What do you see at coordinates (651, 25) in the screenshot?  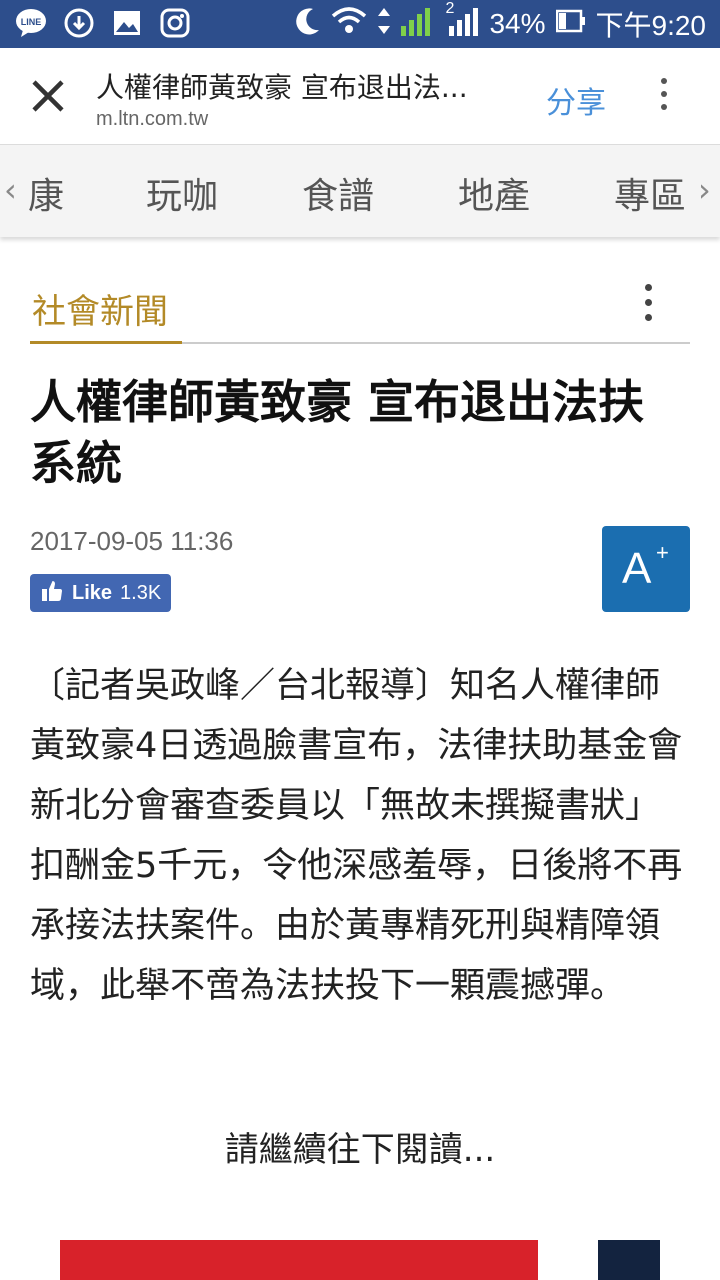 I see `clock: 下午9:20` at bounding box center [651, 25].